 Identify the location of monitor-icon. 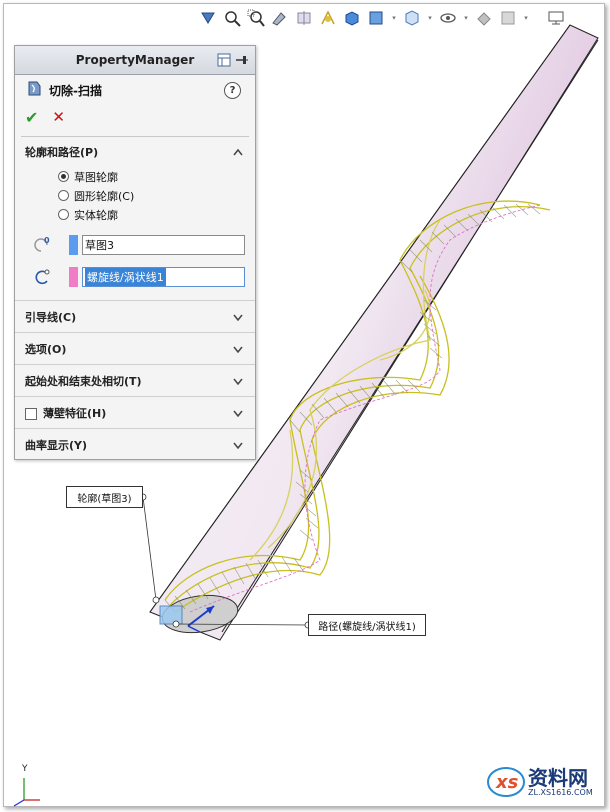
(556, 18).